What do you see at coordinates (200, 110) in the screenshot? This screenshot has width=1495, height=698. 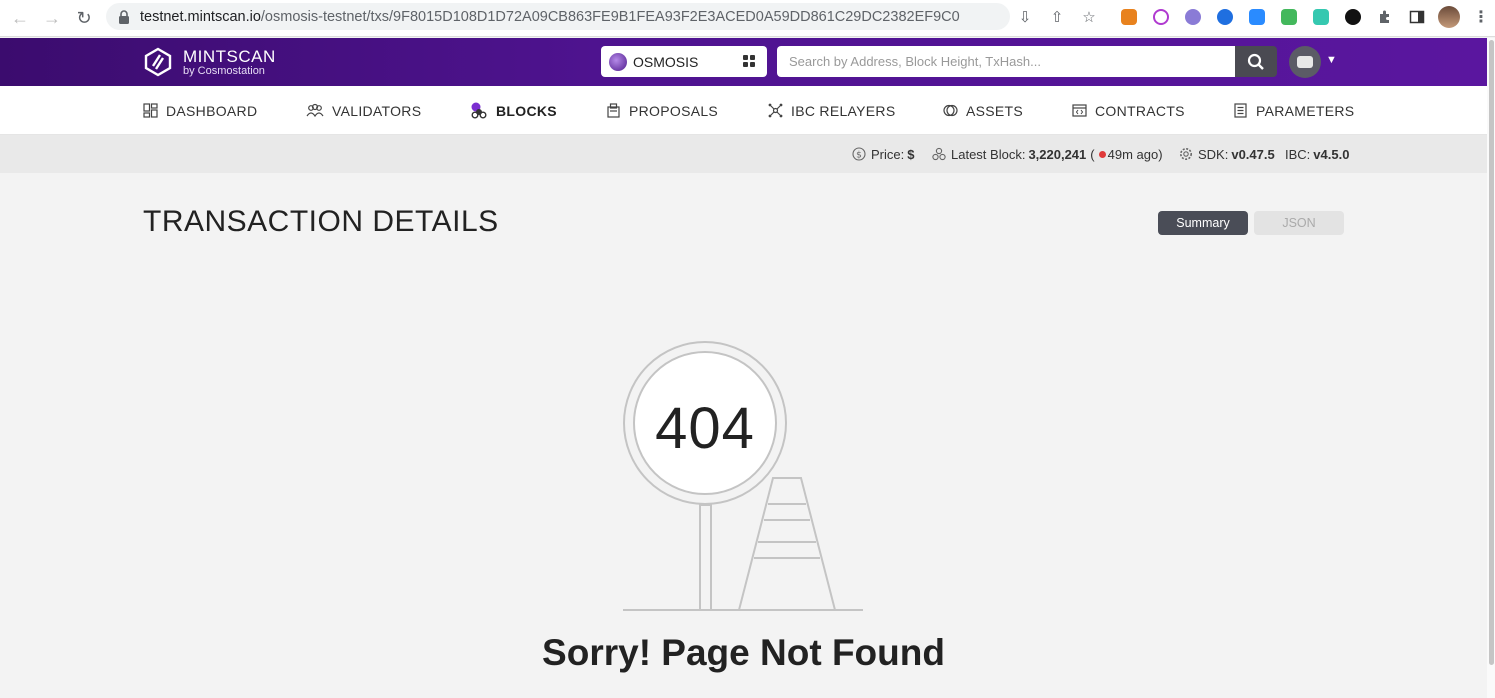 I see `nav-dashboard: DASHBOARD` at bounding box center [200, 110].